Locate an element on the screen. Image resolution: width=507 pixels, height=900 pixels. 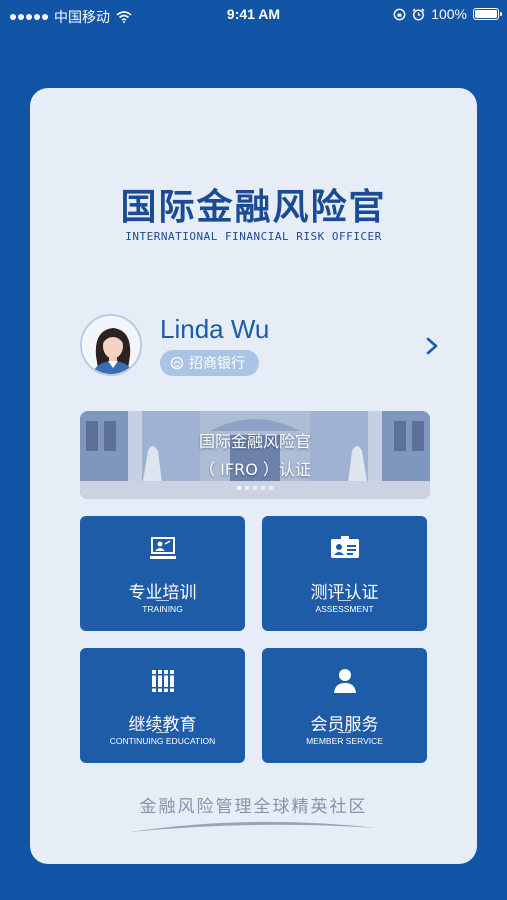
battery-percent: 100% is located at coordinates (449, 14).